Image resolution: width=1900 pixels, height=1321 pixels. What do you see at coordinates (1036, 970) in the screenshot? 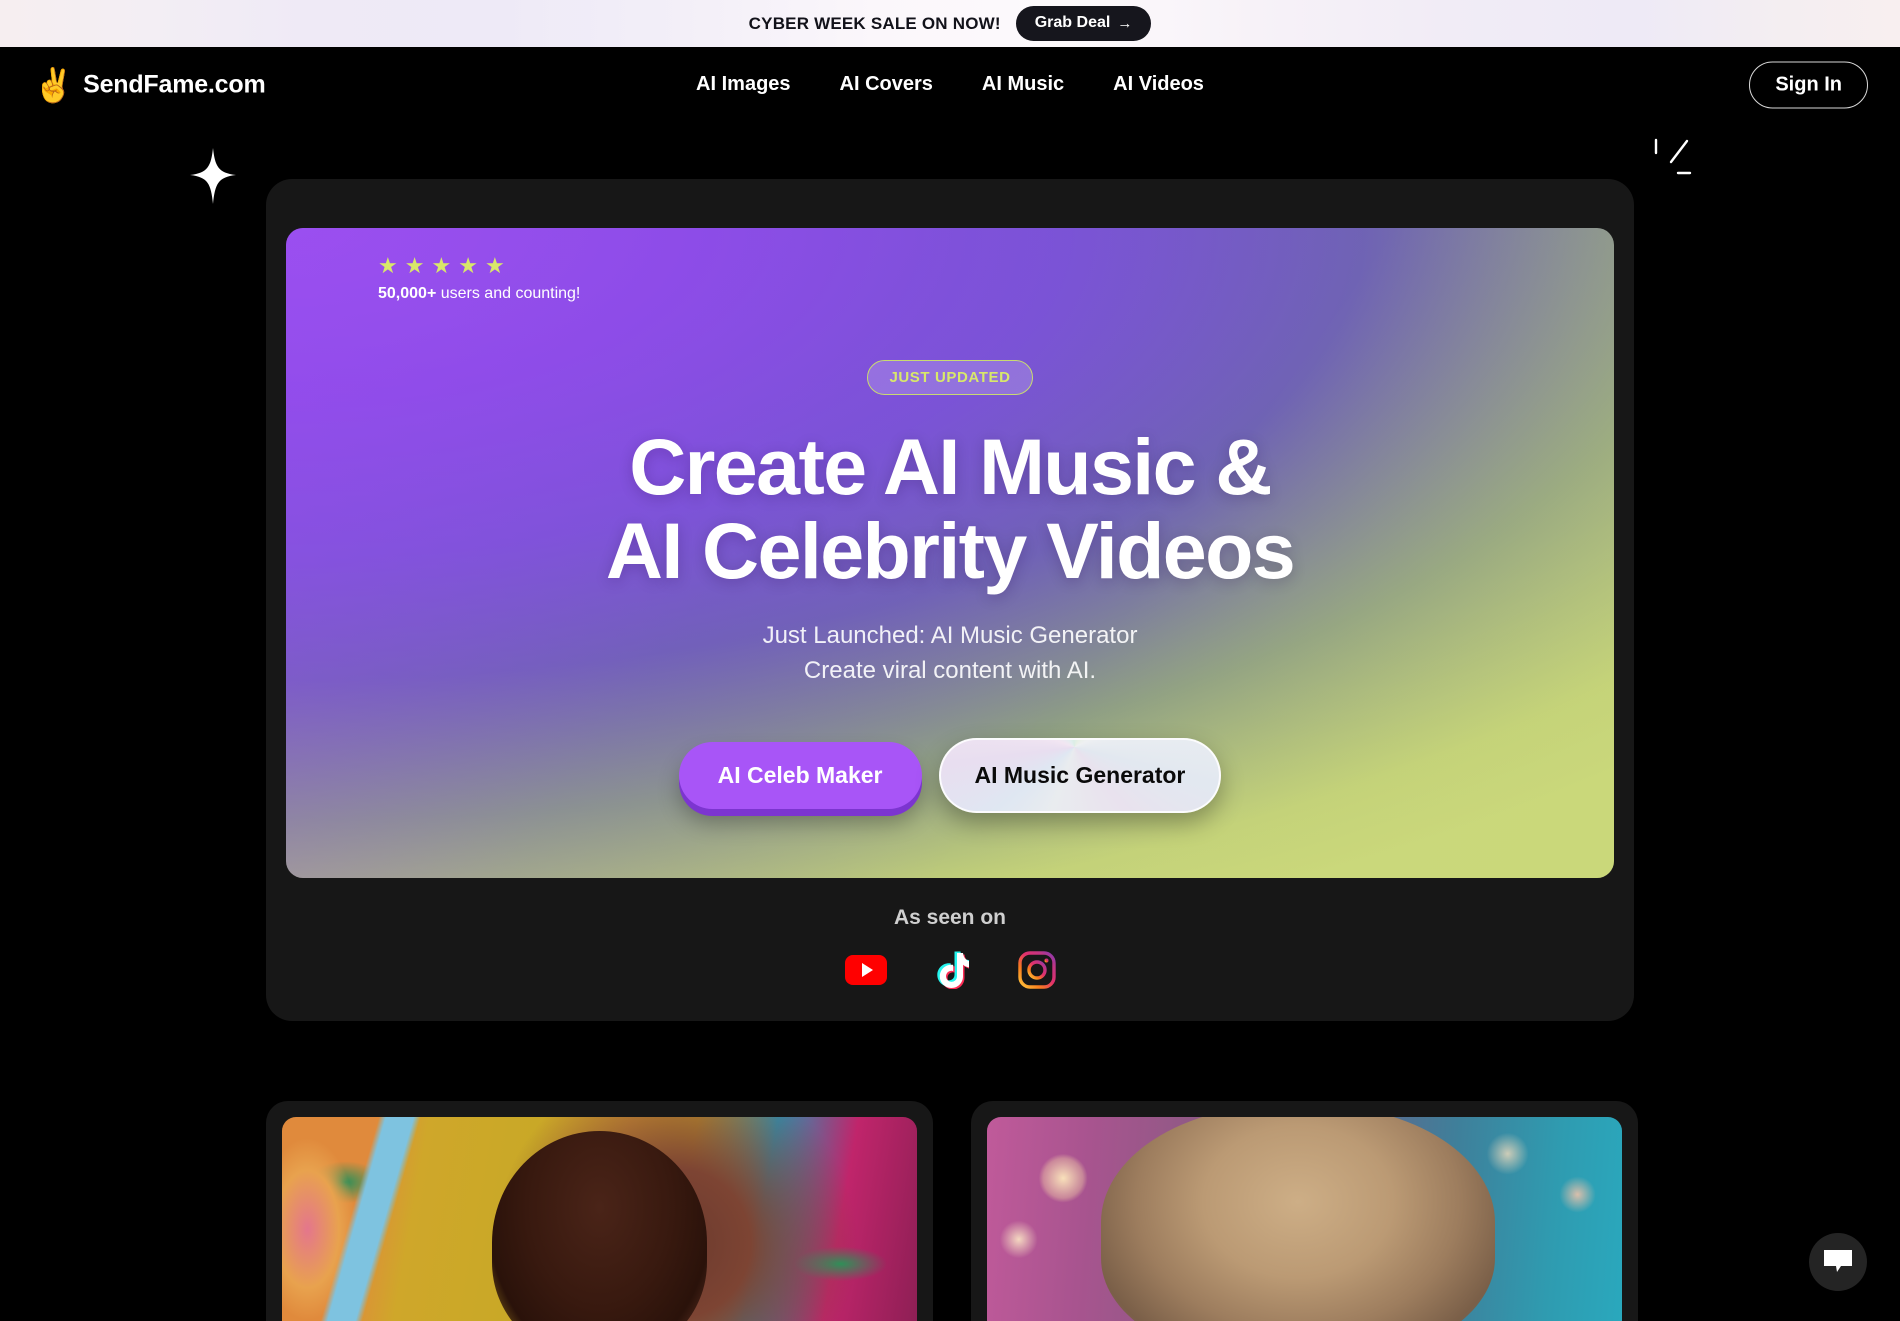
I see `instagram-icon` at bounding box center [1036, 970].